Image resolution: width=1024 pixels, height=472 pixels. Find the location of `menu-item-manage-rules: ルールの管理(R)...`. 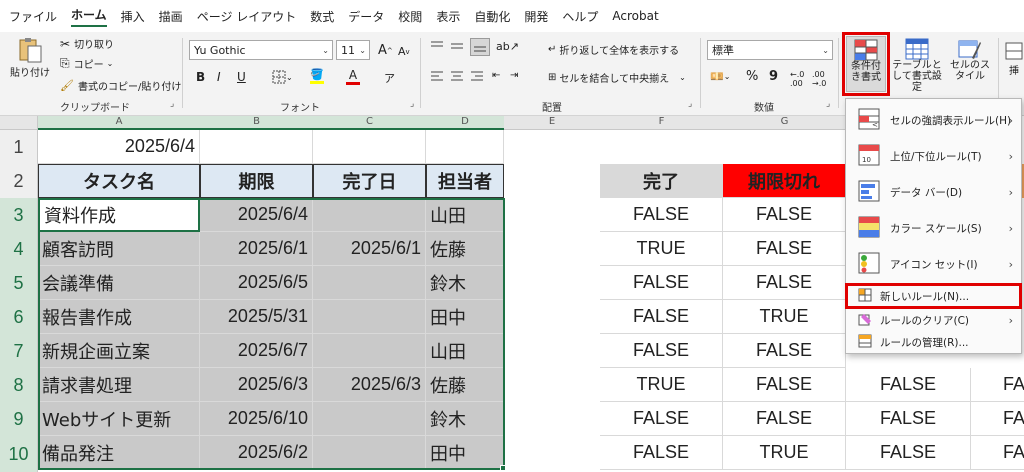

menu-item-manage-rules: ルールの管理(R)... is located at coordinates (933, 342).